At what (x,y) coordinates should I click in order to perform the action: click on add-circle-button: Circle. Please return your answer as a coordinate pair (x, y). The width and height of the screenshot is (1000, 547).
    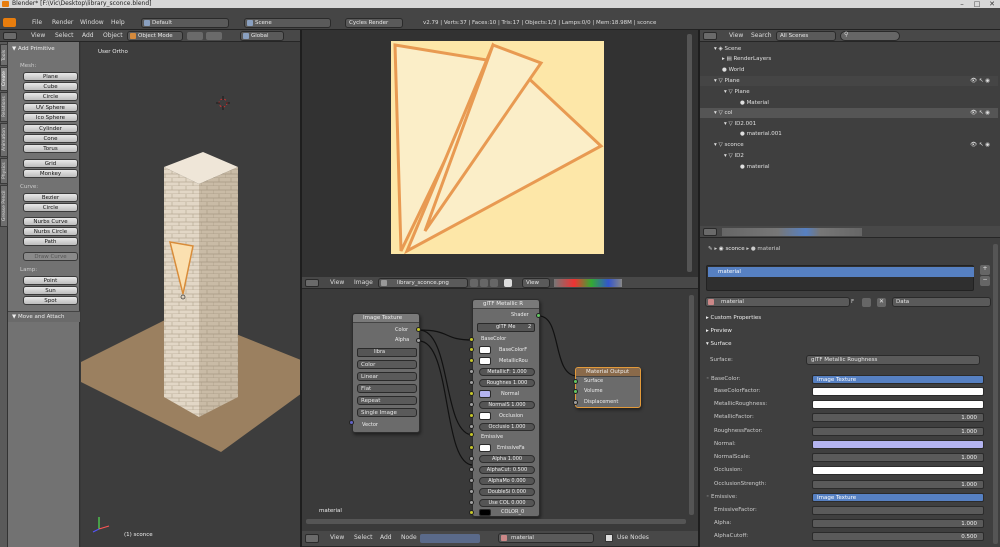
    Looking at the image, I should click on (50, 96).